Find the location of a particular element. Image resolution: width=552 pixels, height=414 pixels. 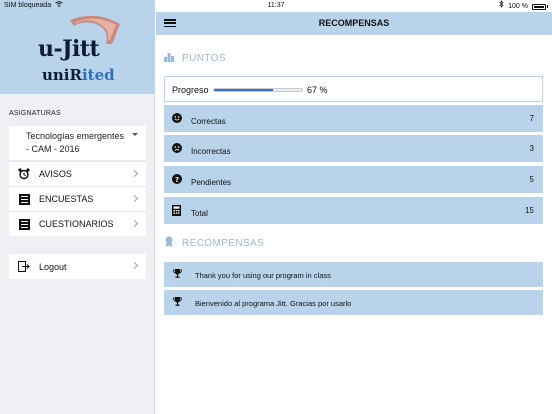

progress-label: Progreso is located at coordinates (190, 90).